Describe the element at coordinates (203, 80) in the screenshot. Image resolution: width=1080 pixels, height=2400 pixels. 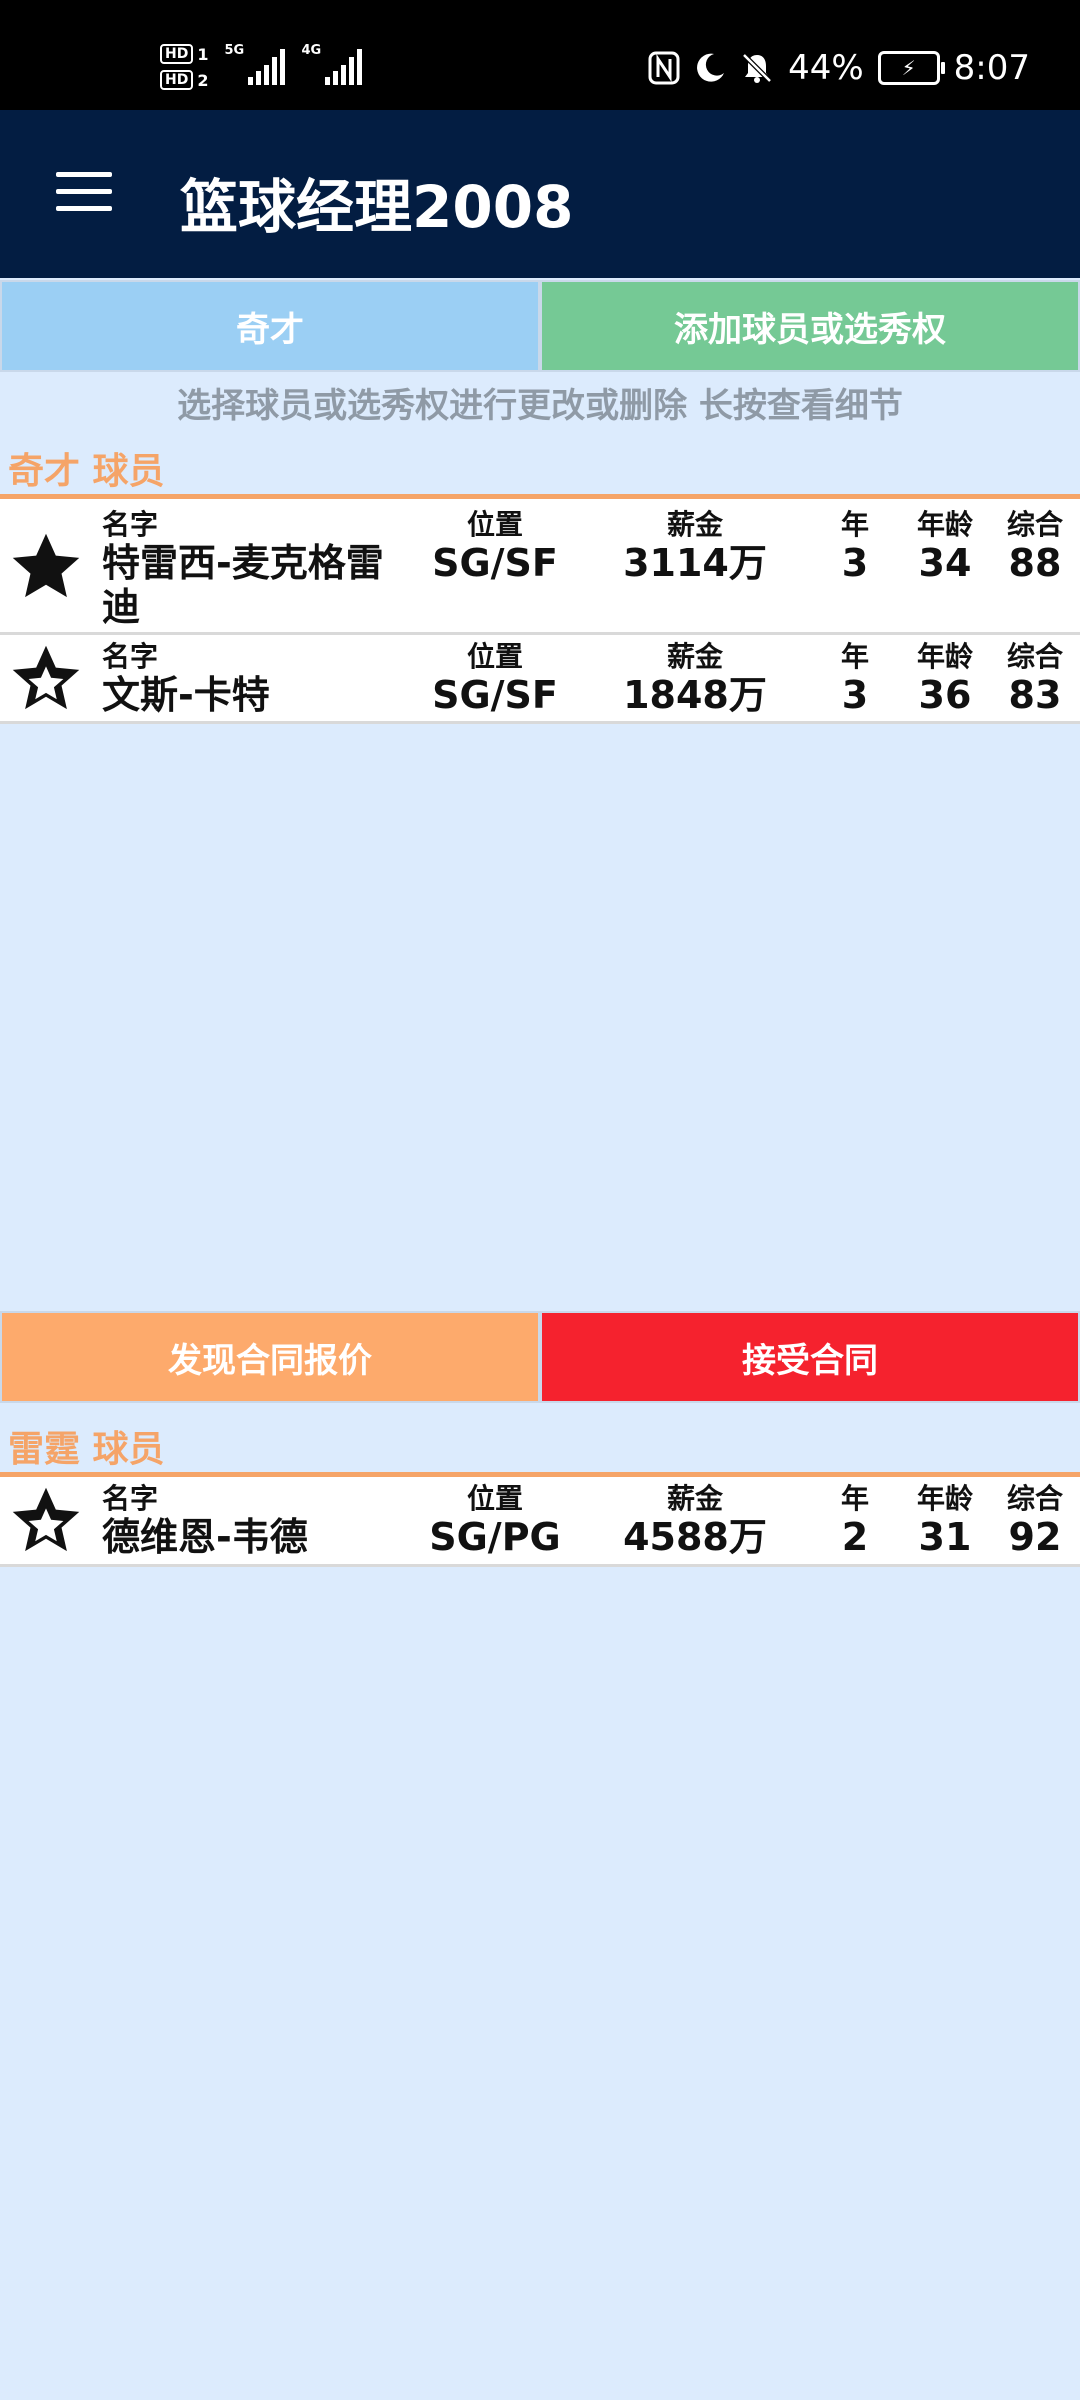
I see `sim-slot-2: 2` at that location.